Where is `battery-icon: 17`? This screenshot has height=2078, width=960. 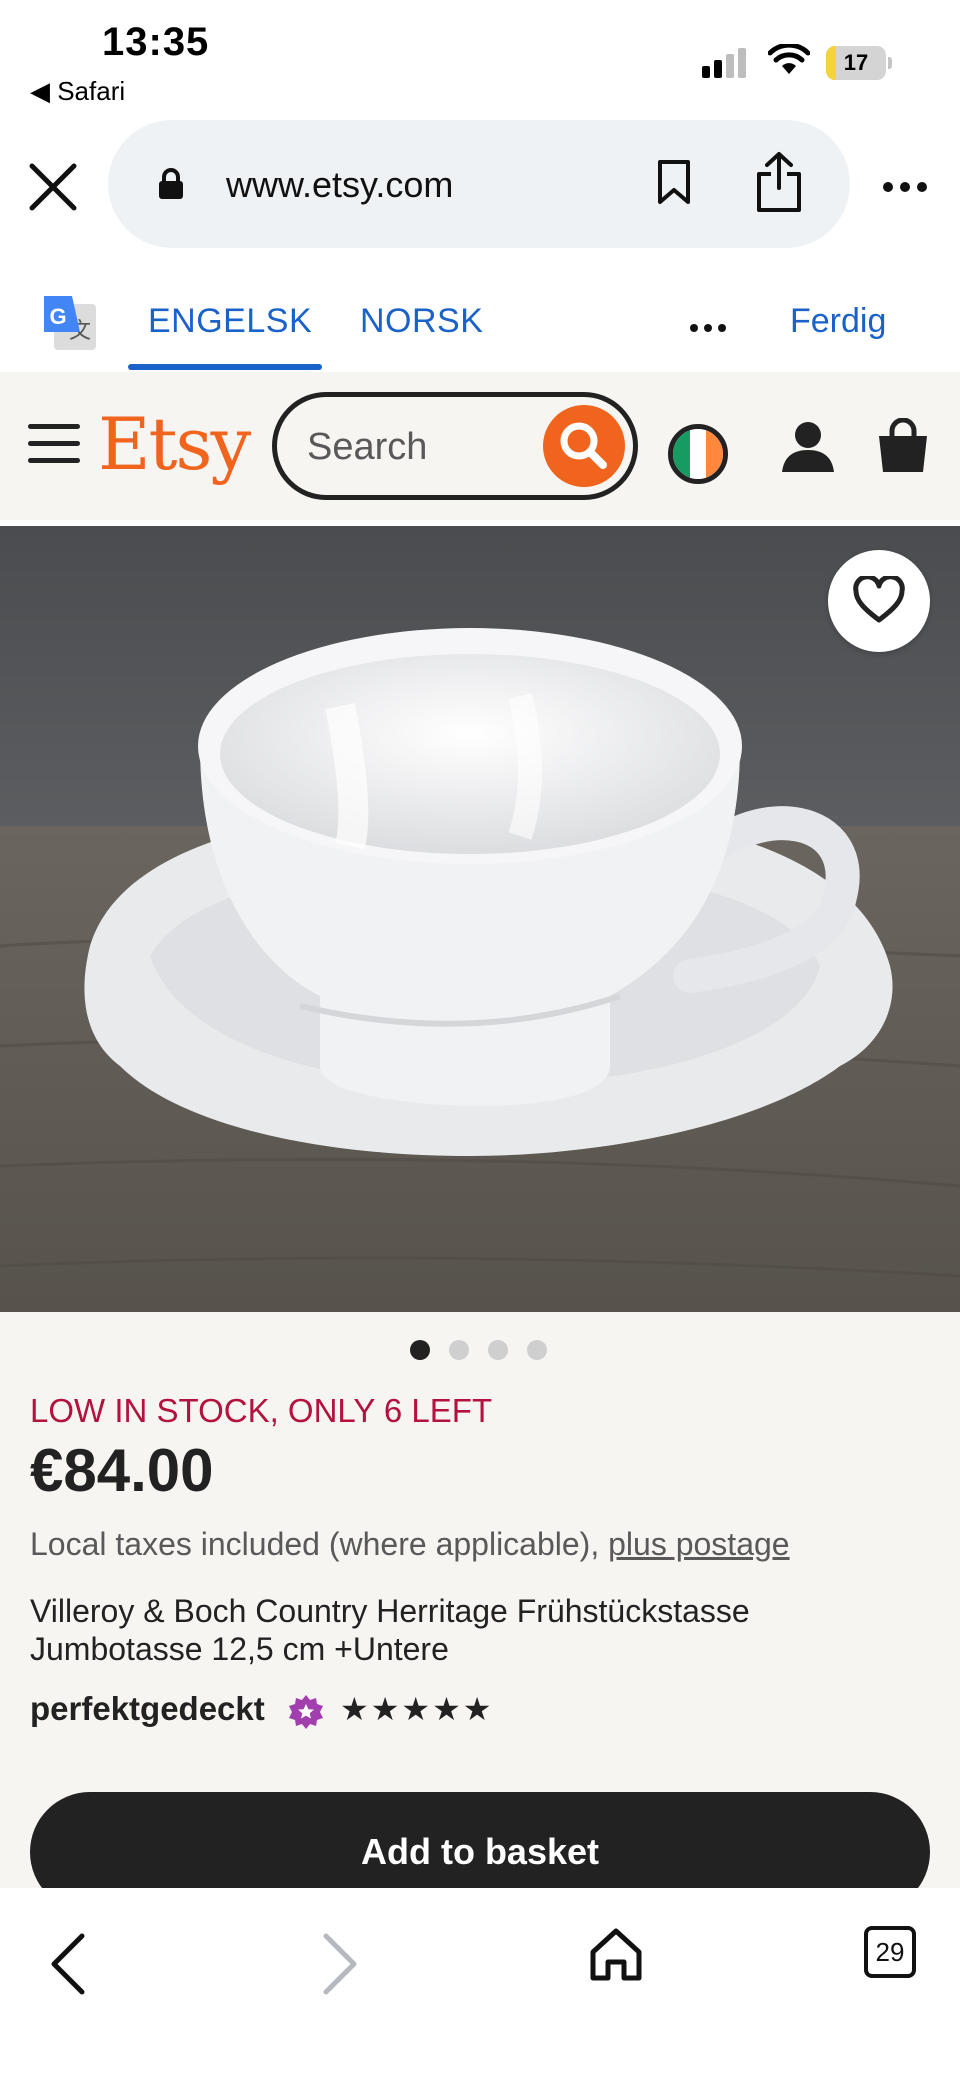 battery-icon: 17 is located at coordinates (859, 63).